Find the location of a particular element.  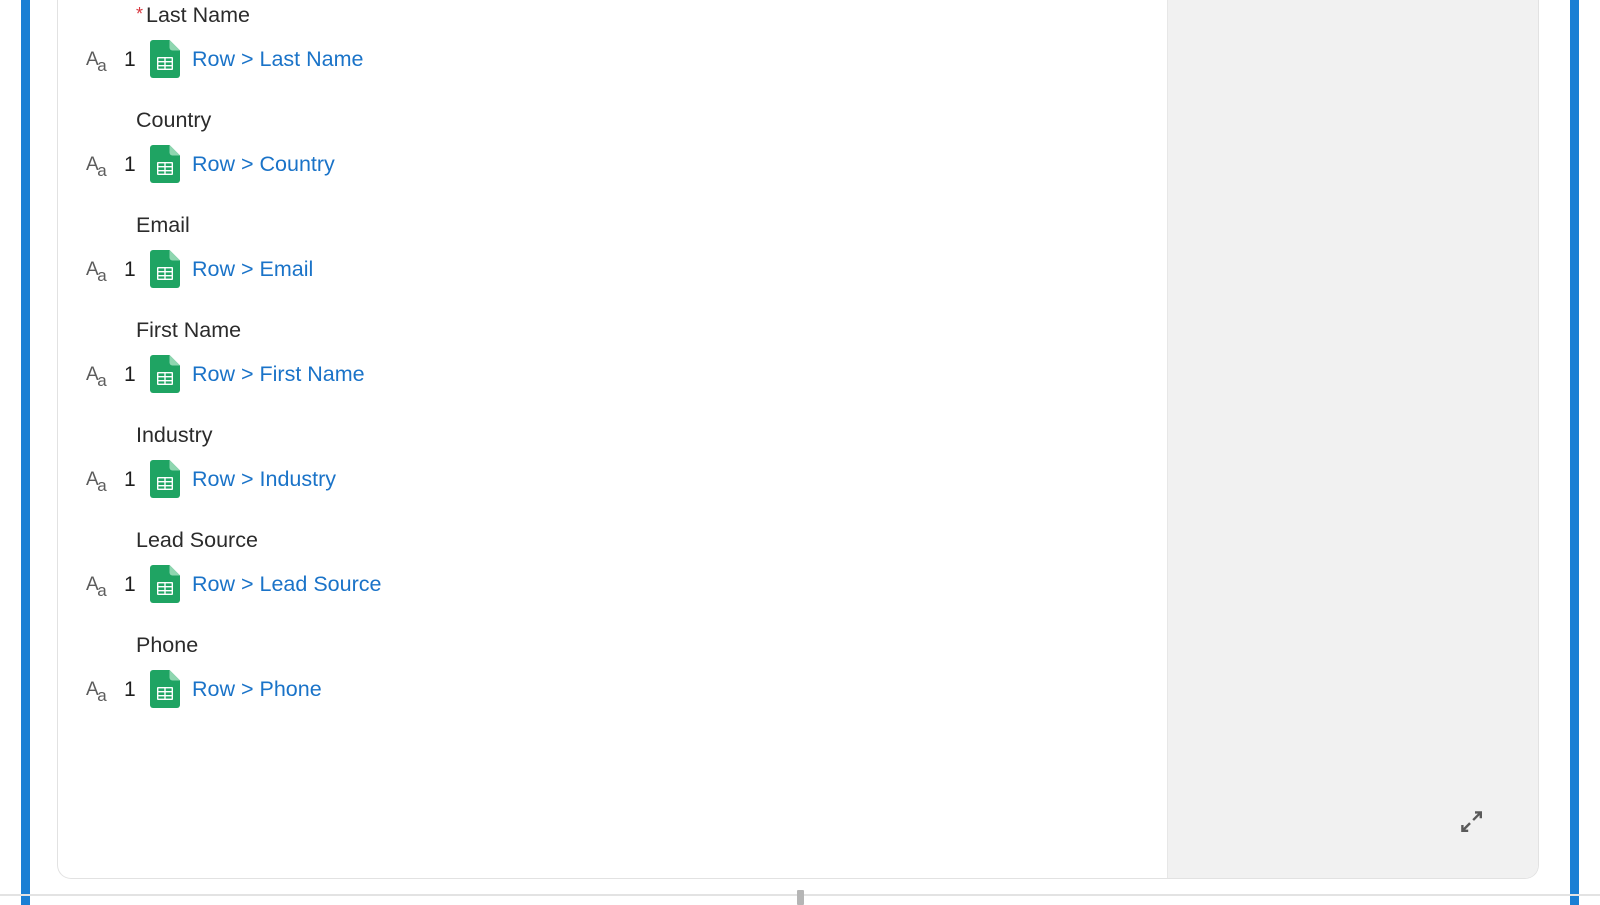

mapping-source-link: Row > Phone is located at coordinates (257, 689).